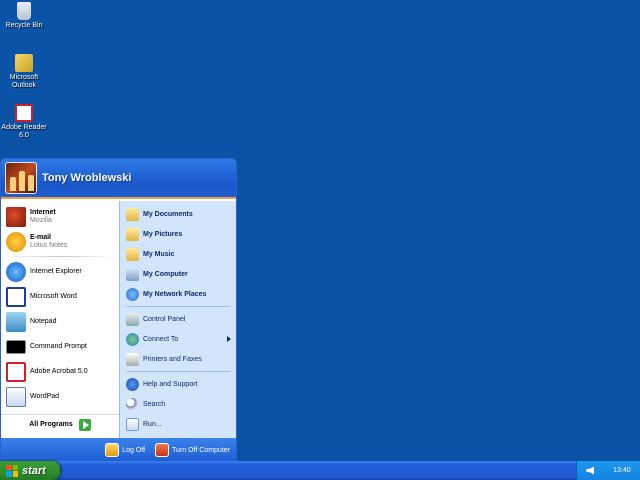 Image resolution: width=640 pixels, height=480 pixels. Describe the element at coordinates (53, 296) in the screenshot. I see `recent-item-label: Microsoft Word` at that location.